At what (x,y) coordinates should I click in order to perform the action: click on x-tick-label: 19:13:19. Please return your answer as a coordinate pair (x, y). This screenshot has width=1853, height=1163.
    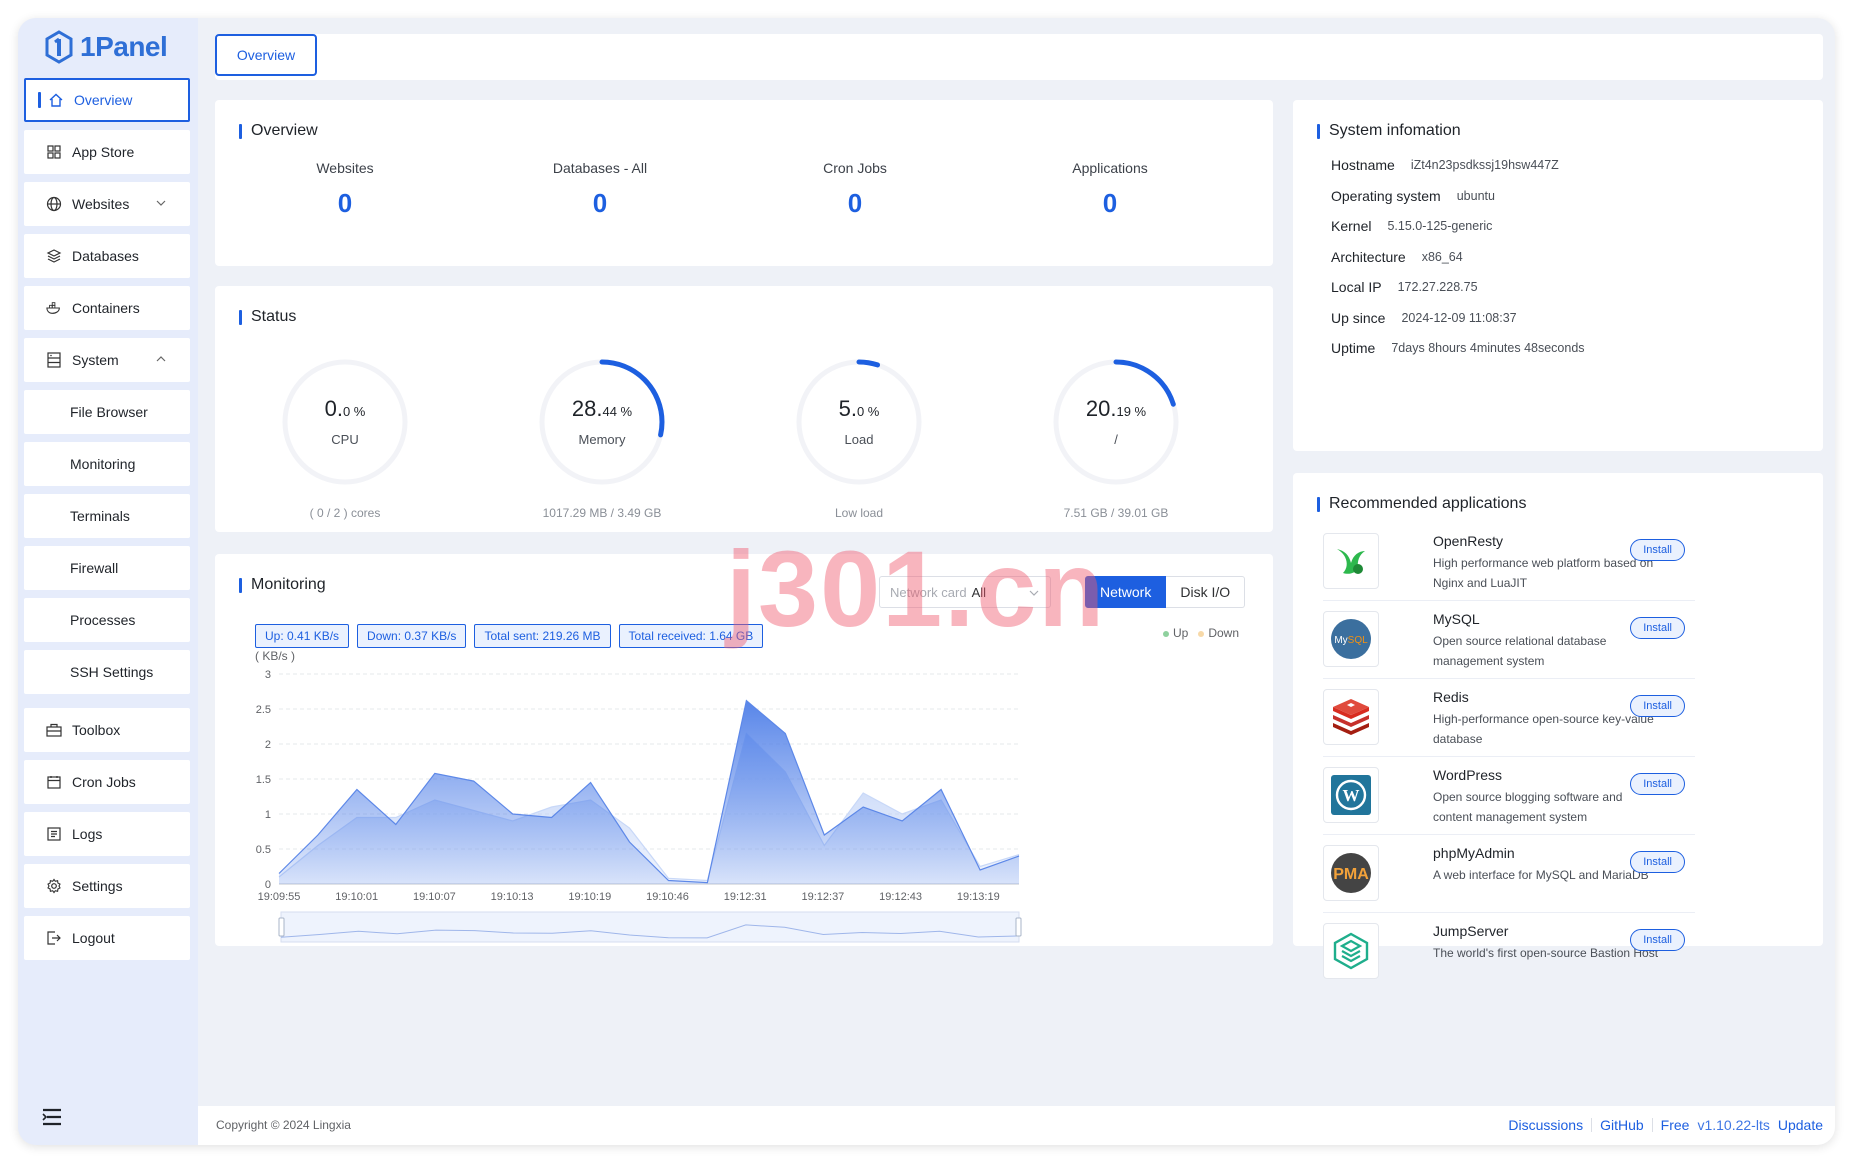
    Looking at the image, I should click on (978, 897).